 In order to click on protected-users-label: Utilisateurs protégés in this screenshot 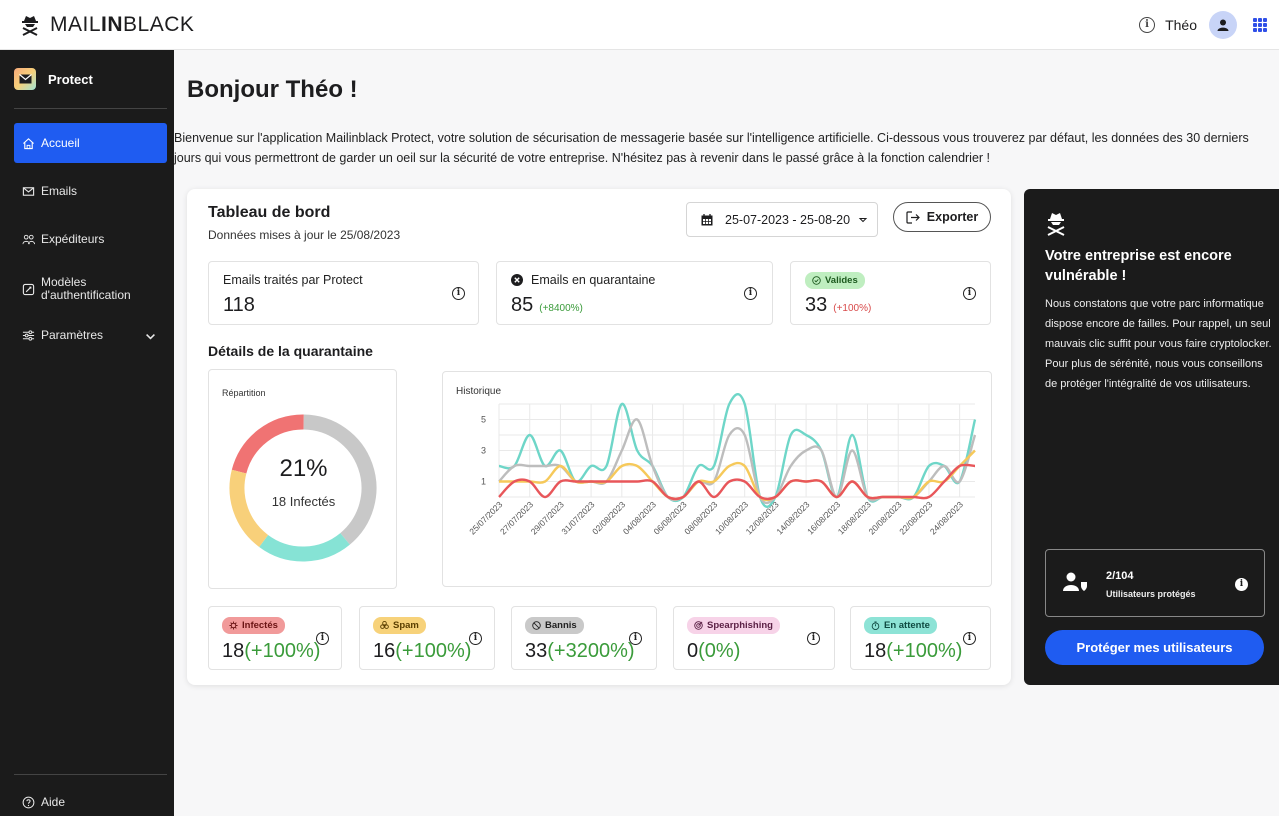, I will do `click(1151, 594)`.